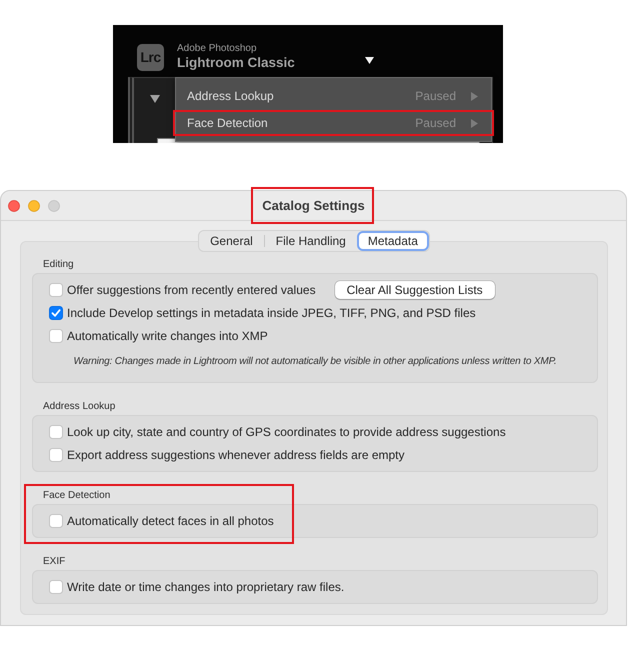  What do you see at coordinates (79, 407) in the screenshot?
I see `section-title: Address Lookup` at bounding box center [79, 407].